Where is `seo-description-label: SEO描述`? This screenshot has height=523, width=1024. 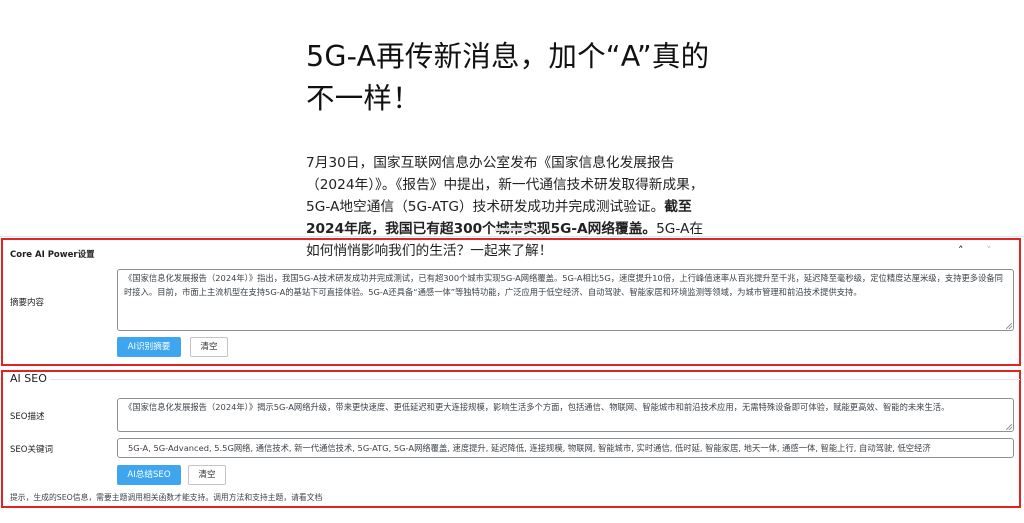
seo-description-label: SEO描述 is located at coordinates (27, 417).